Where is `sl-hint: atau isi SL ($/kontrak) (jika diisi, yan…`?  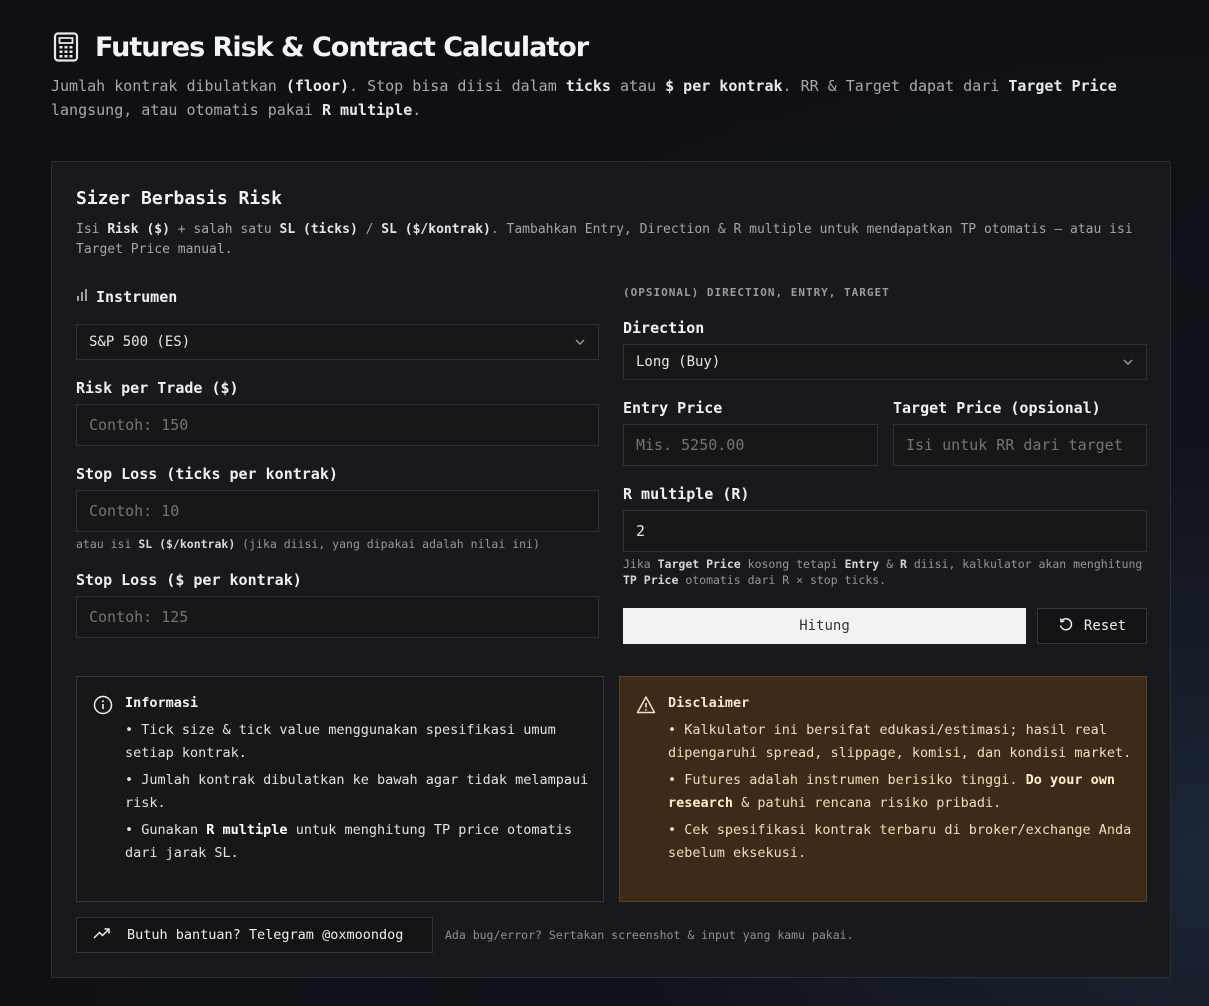
sl-hint: atau isi SL ($/kontrak) (jika diisi, yan… is located at coordinates (308, 544).